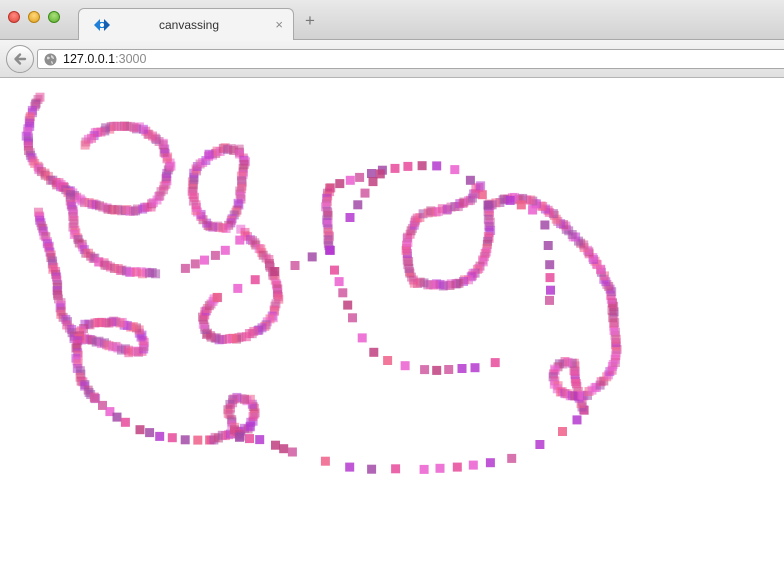 The image size is (784, 562). I want to click on back-button, so click(20, 59).